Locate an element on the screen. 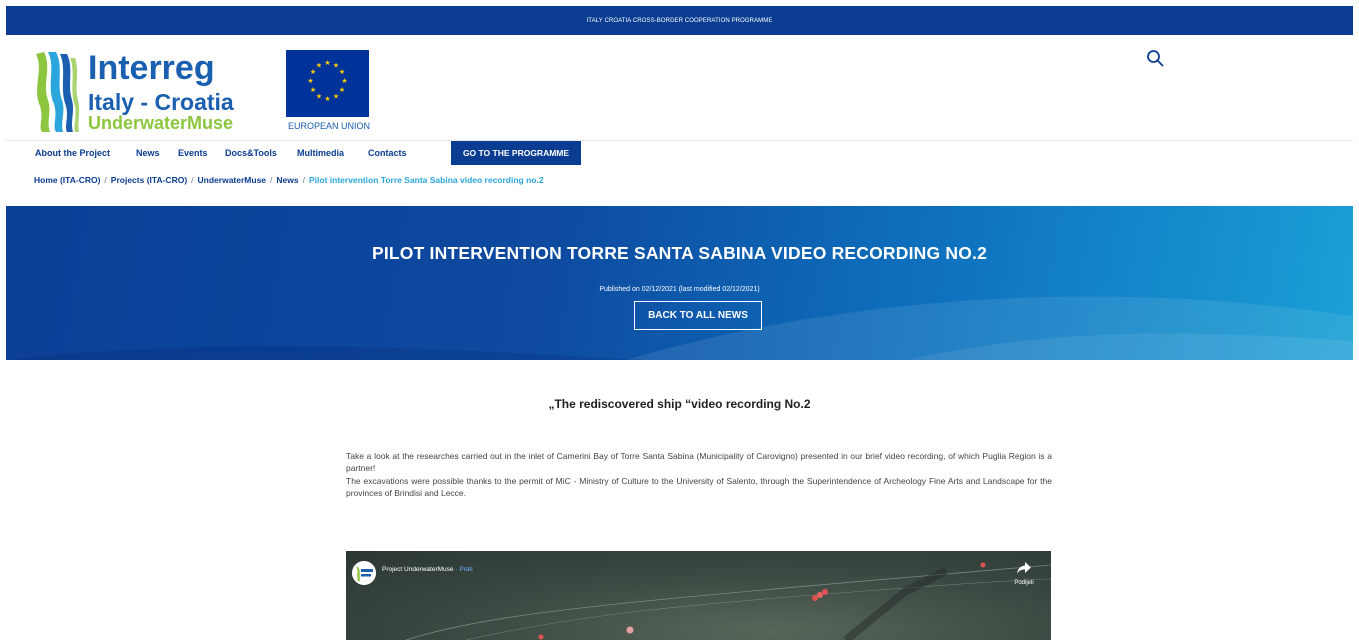 The height and width of the screenshot is (640, 1359). logo-line2: Italy - Croatia is located at coordinates (161, 102).